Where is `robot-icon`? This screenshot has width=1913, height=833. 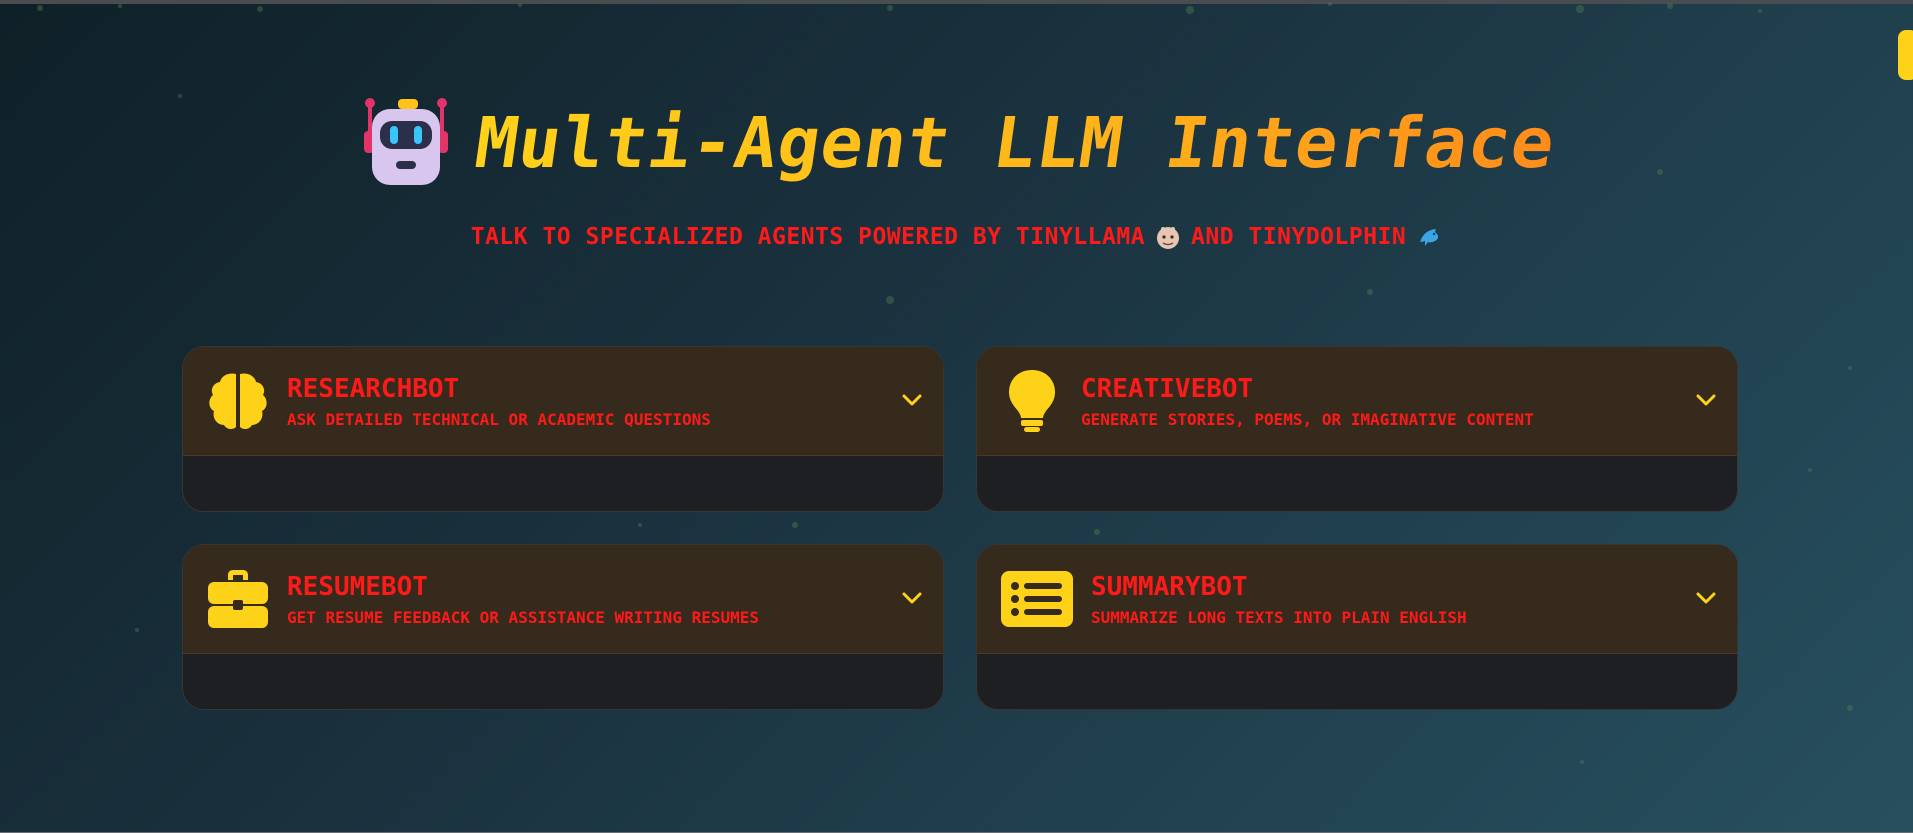 robot-icon is located at coordinates (406, 141).